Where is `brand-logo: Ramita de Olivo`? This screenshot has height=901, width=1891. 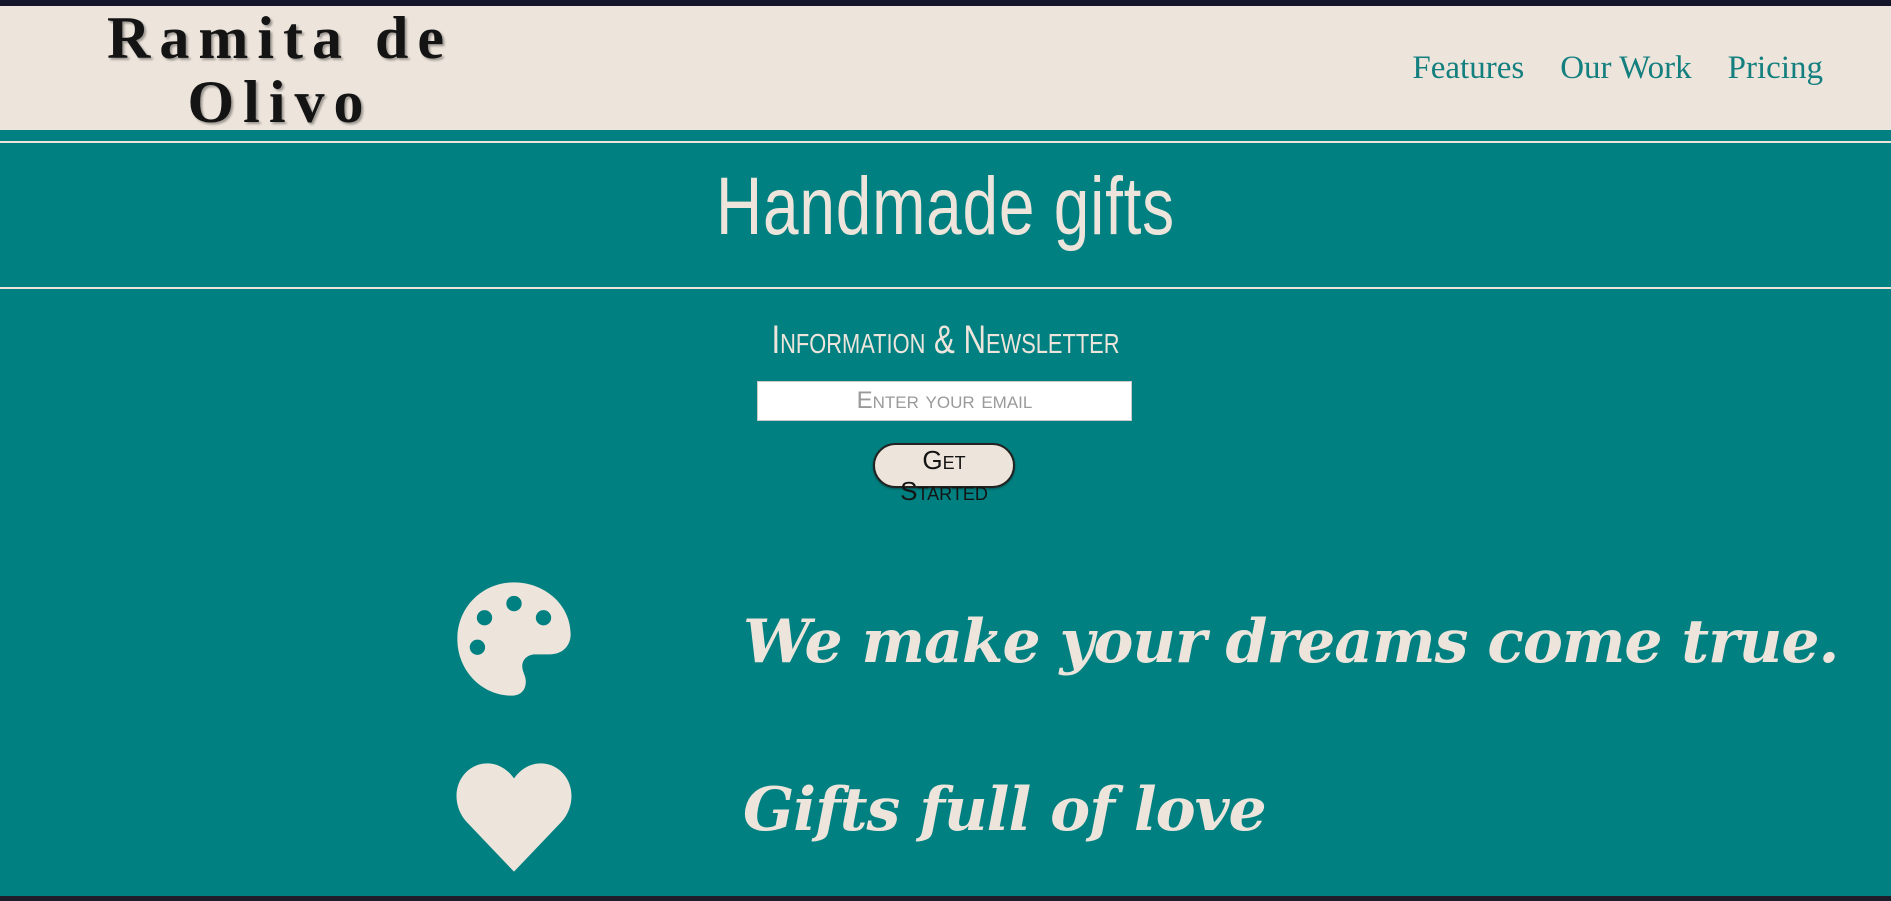 brand-logo: Ramita de Olivo is located at coordinates (280, 70).